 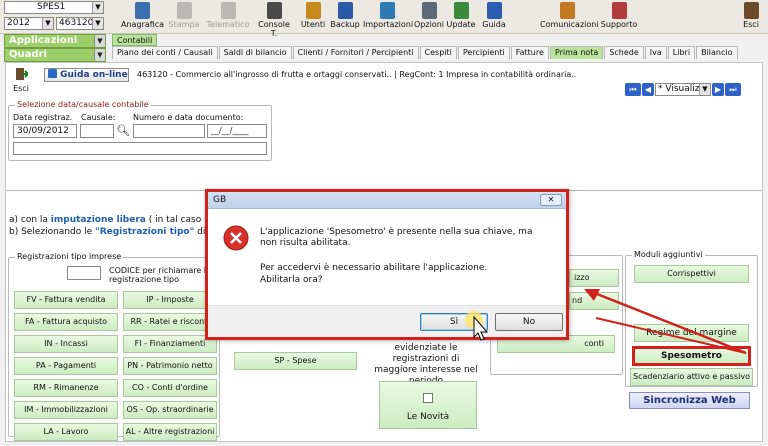 I want to click on utenti-button: Utenti, so click(x=313, y=16).